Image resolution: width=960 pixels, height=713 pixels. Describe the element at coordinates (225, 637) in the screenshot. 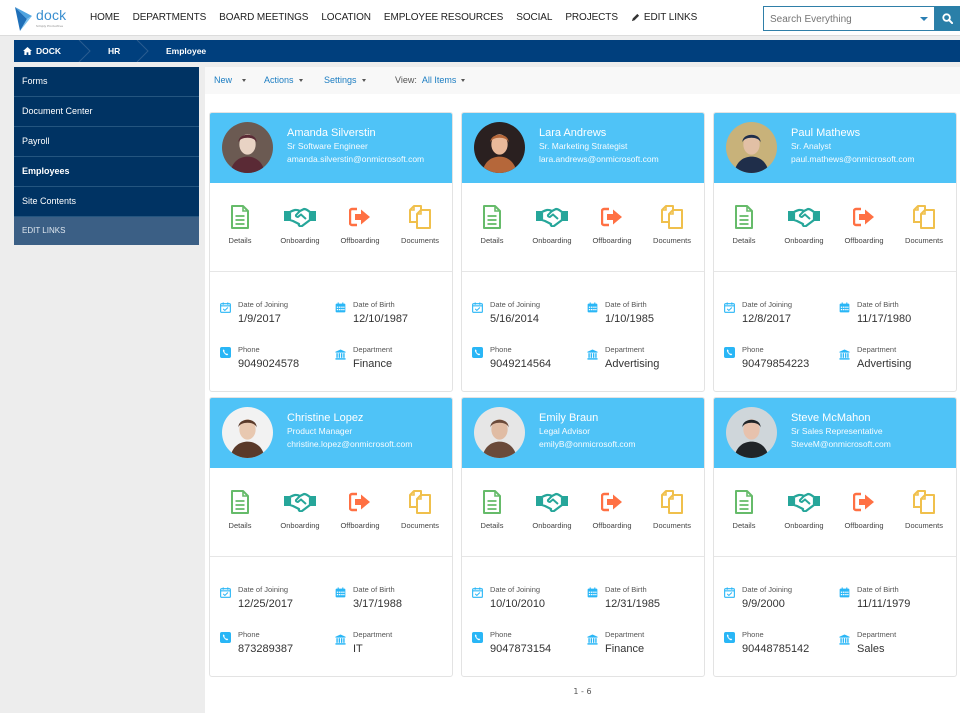

I see `phone-icon` at that location.